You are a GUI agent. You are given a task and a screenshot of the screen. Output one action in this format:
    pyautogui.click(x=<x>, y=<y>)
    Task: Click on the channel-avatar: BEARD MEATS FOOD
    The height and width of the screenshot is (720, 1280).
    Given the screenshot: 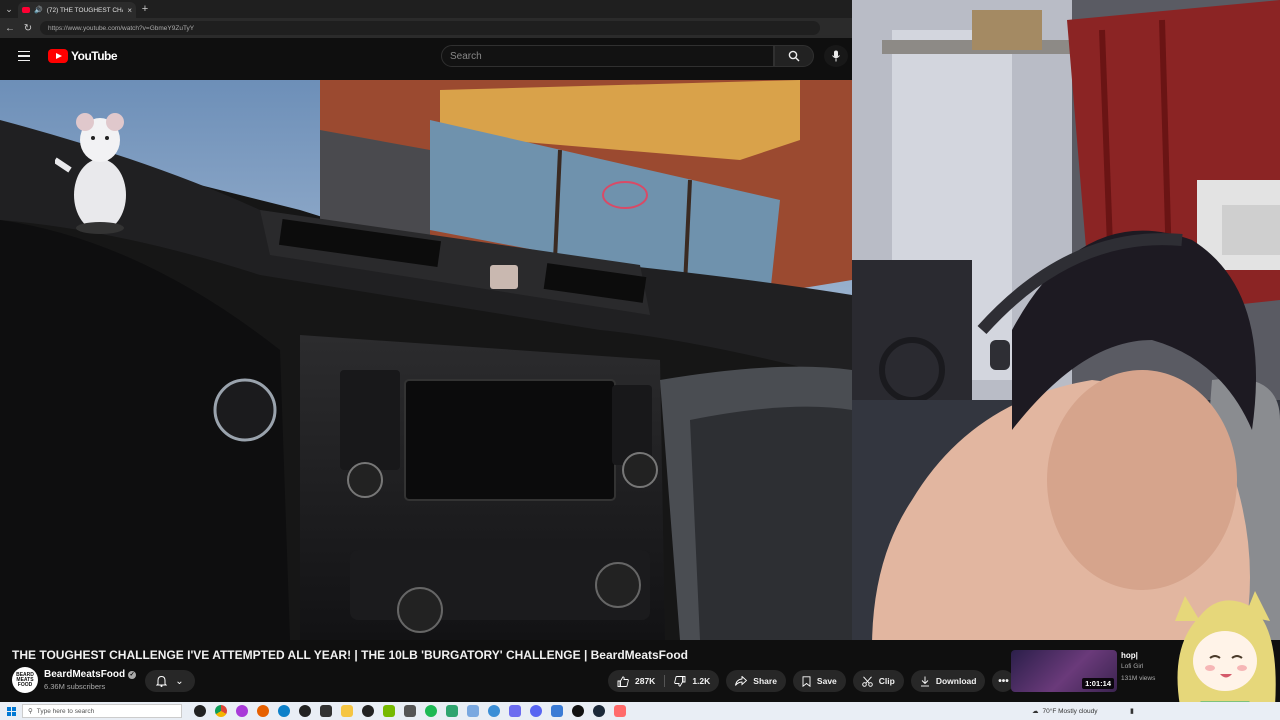 What is the action you would take?
    pyautogui.click(x=25, y=680)
    